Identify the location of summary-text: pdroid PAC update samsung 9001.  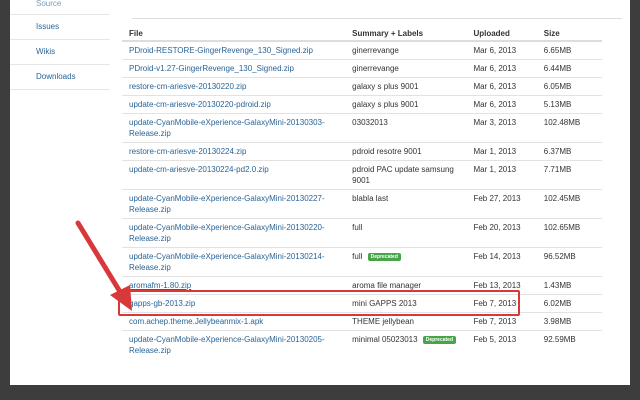
(403, 175).